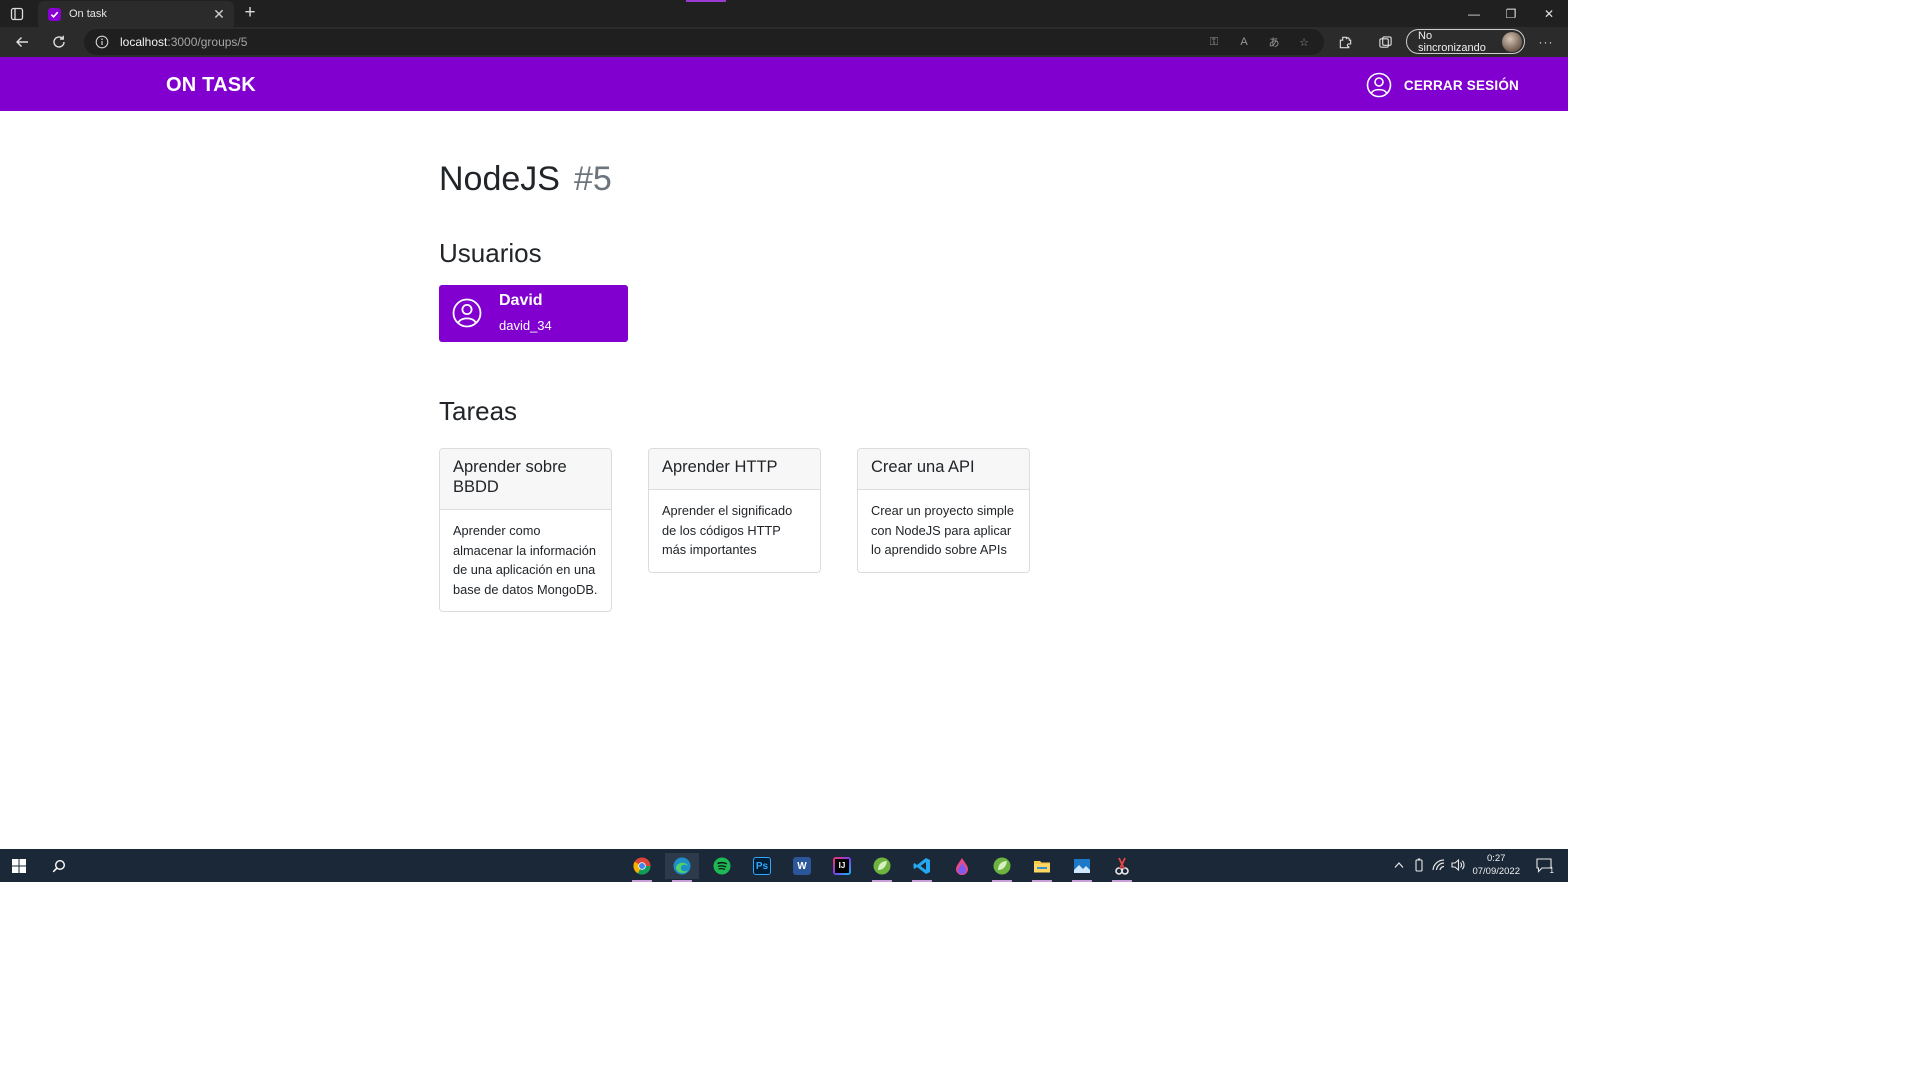  Describe the element at coordinates (521, 300) in the screenshot. I see `user-name: David` at that location.